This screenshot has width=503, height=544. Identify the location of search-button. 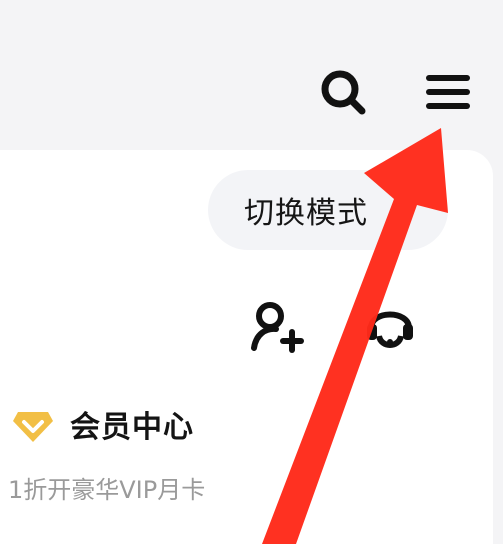
(343, 92).